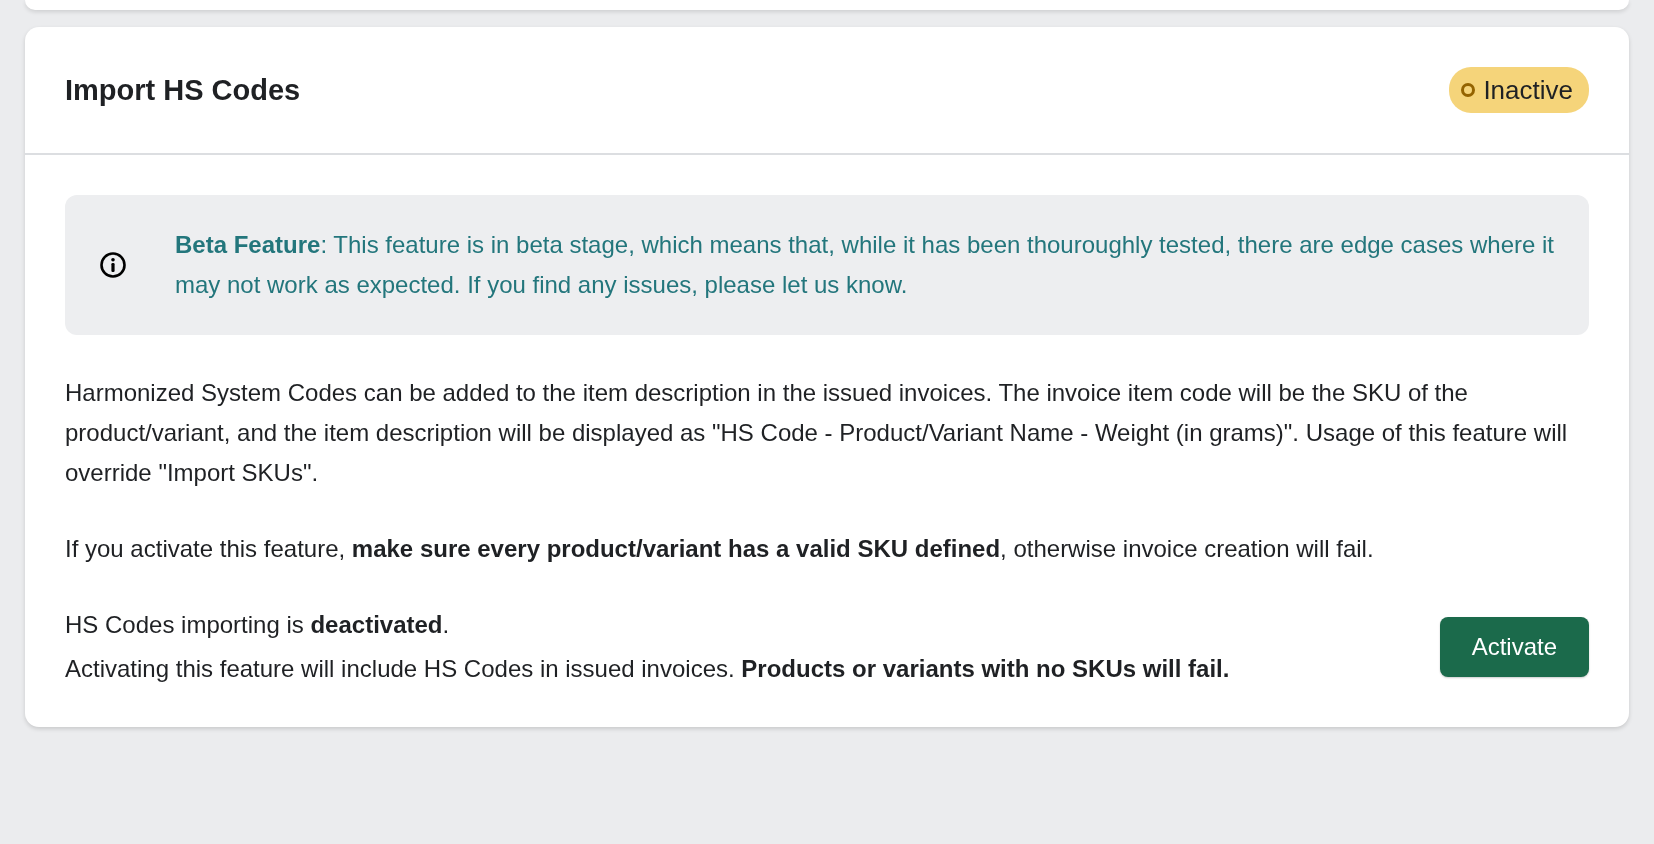 The image size is (1654, 844). What do you see at coordinates (647, 669) in the screenshot?
I see `warning-text: Activating this feature will include HS Codes in issued invoices. Products or variants with no SKUs will fail.` at bounding box center [647, 669].